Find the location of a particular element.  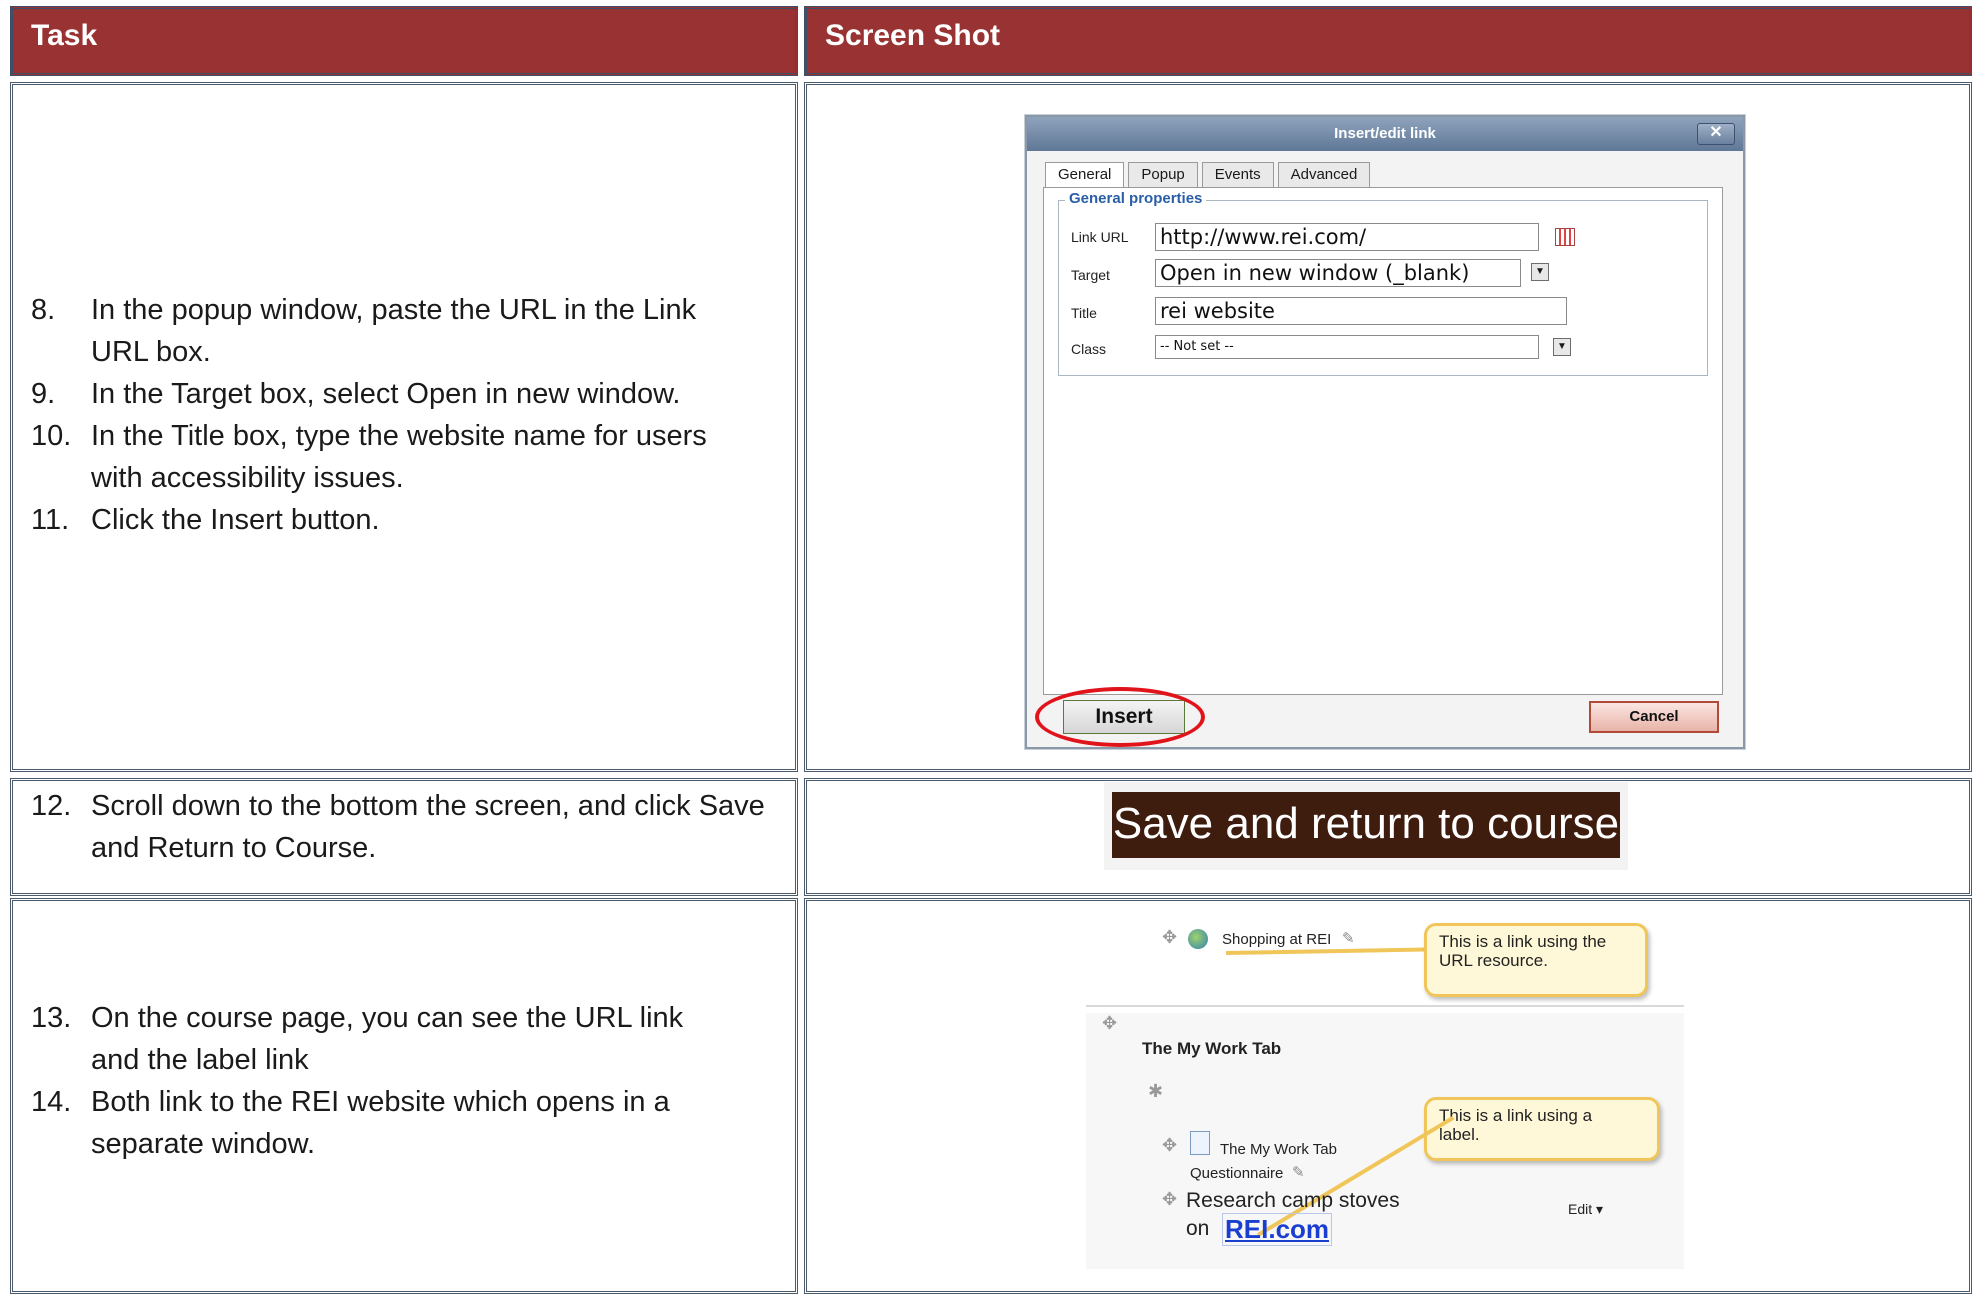

title-input: rei website is located at coordinates (1361, 311).